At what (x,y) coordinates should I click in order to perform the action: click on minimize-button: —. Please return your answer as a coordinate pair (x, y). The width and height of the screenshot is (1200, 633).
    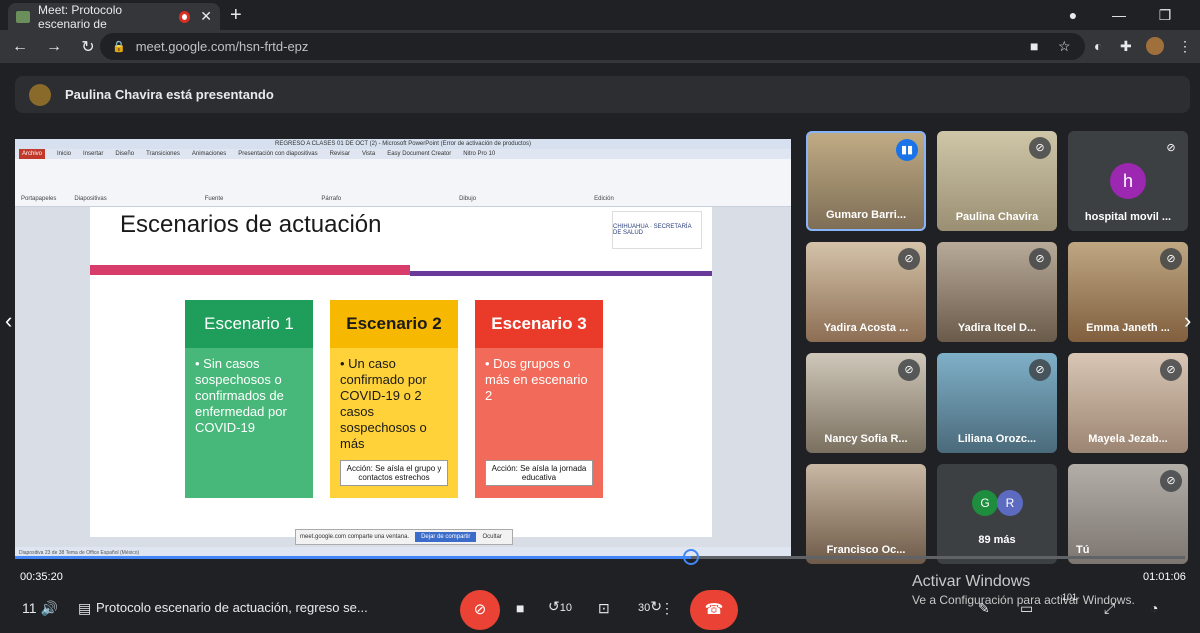
    Looking at the image, I should click on (1119, 15).